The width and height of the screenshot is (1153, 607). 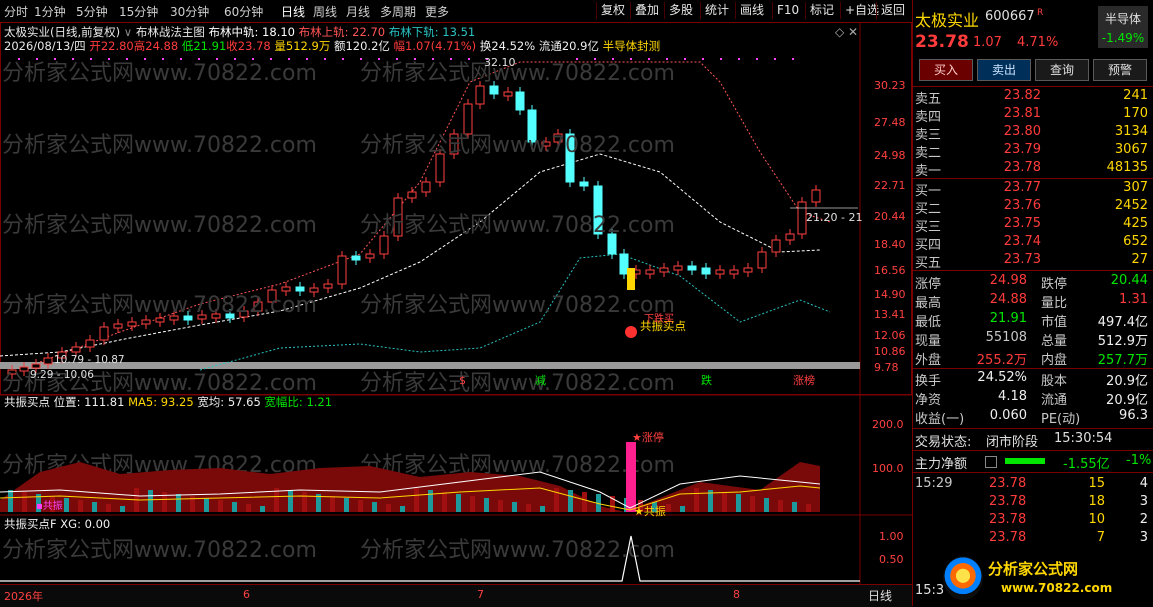 What do you see at coordinates (821, 10) in the screenshot?
I see `tool-biaoji: 标记` at bounding box center [821, 10].